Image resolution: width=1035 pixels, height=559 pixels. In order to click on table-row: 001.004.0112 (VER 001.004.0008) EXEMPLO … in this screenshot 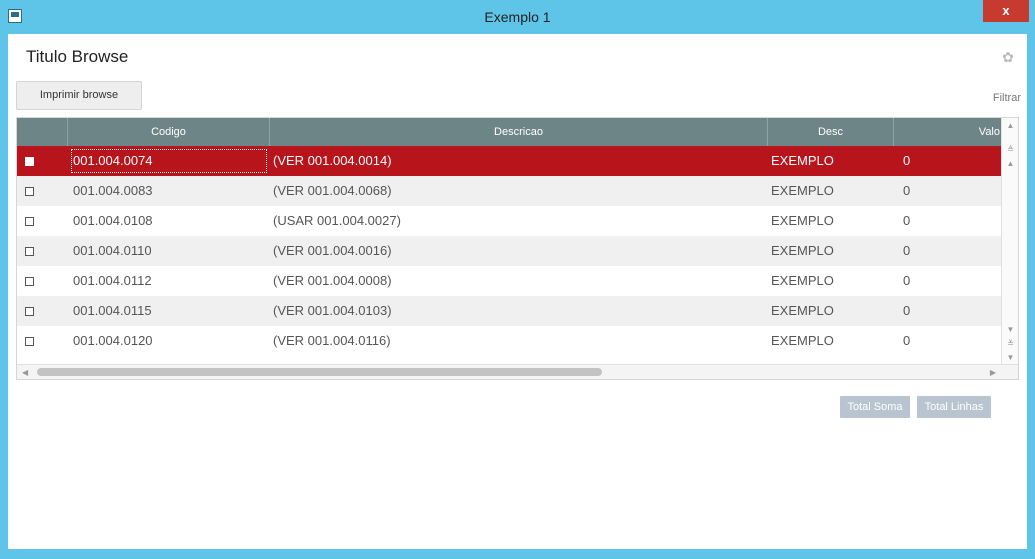, I will do `click(509, 281)`.